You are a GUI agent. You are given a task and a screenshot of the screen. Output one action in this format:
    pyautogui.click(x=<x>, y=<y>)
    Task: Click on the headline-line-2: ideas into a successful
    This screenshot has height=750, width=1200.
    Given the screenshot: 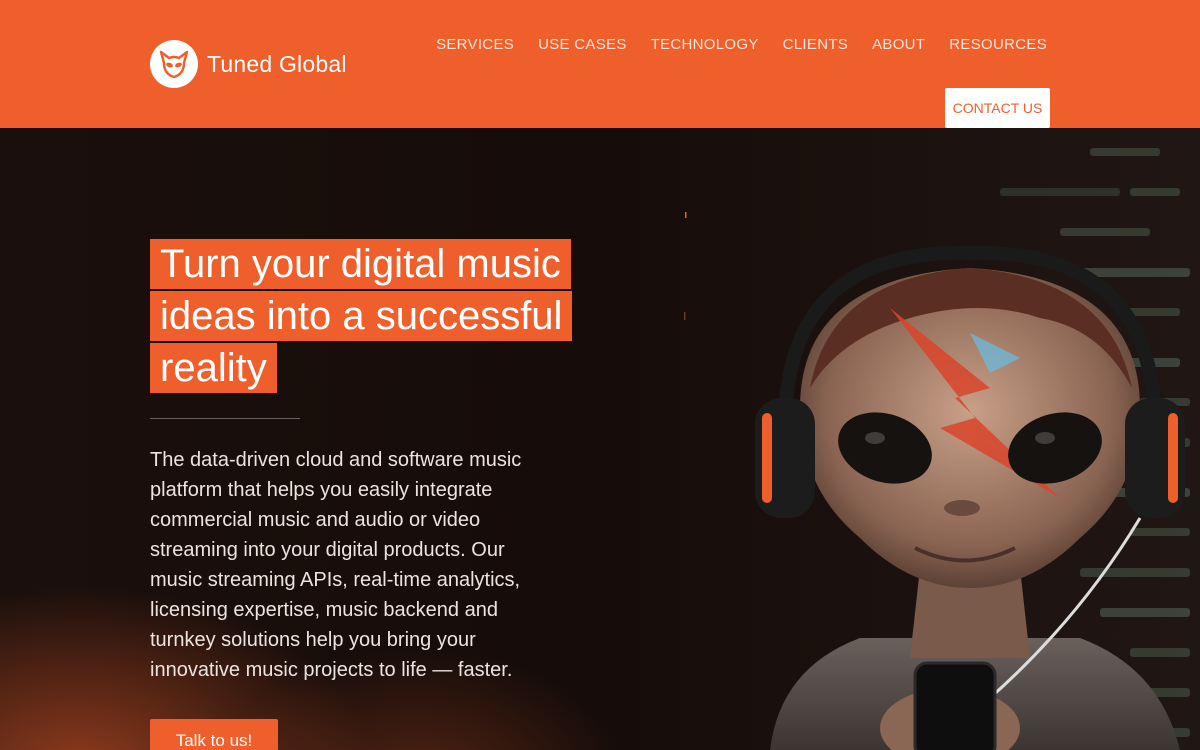 What is the action you would take?
    pyautogui.click(x=361, y=316)
    